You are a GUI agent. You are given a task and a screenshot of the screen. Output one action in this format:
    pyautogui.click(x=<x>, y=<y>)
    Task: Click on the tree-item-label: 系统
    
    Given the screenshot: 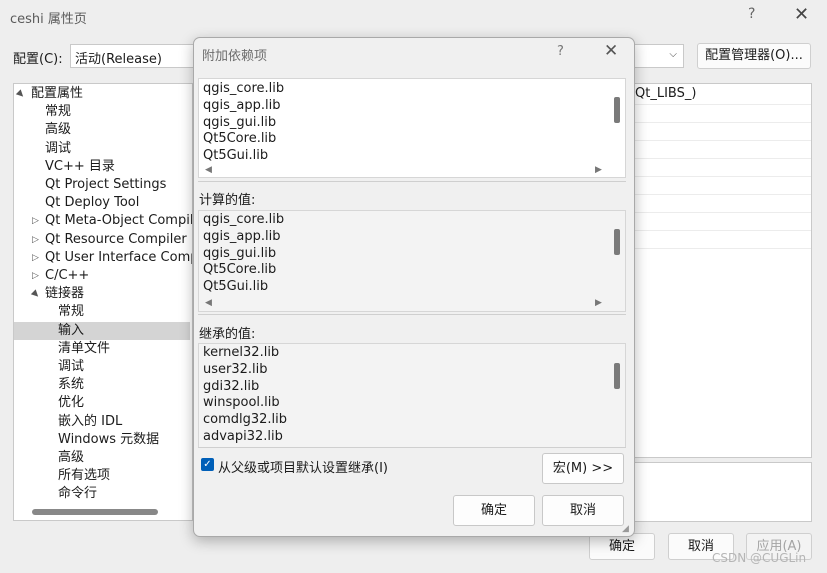 What is the action you would take?
    pyautogui.click(x=71, y=385)
    